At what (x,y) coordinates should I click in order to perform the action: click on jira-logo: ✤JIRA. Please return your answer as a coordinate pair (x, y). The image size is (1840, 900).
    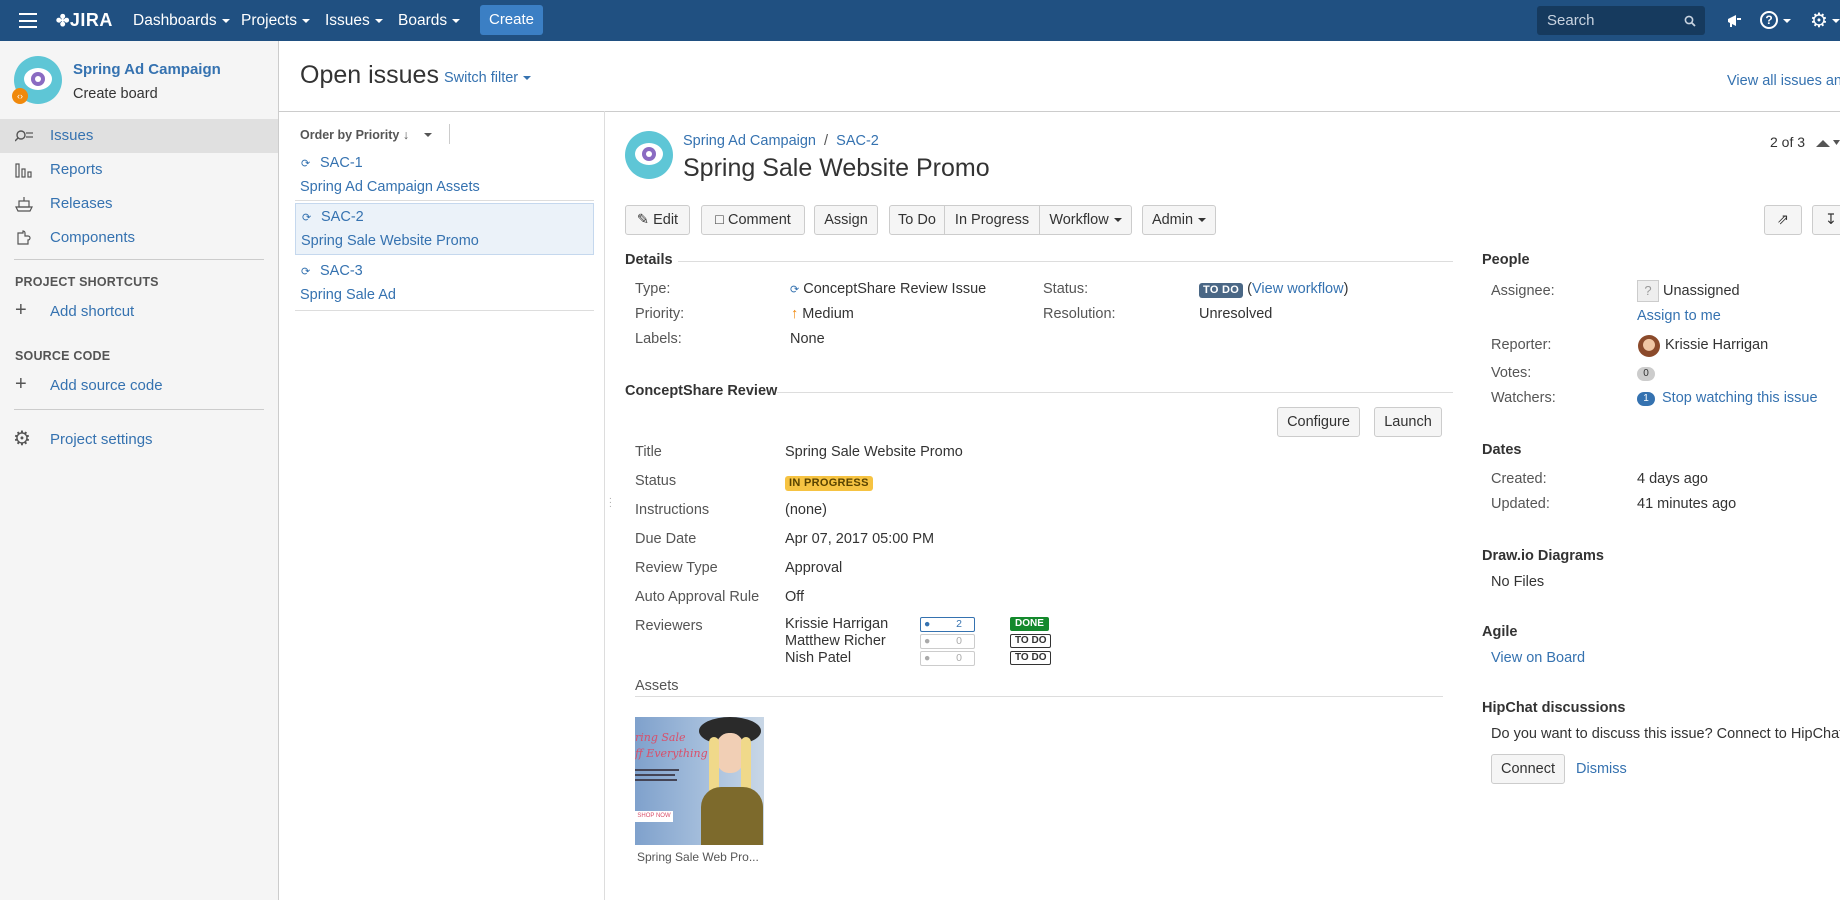
    Looking at the image, I should click on (84, 20).